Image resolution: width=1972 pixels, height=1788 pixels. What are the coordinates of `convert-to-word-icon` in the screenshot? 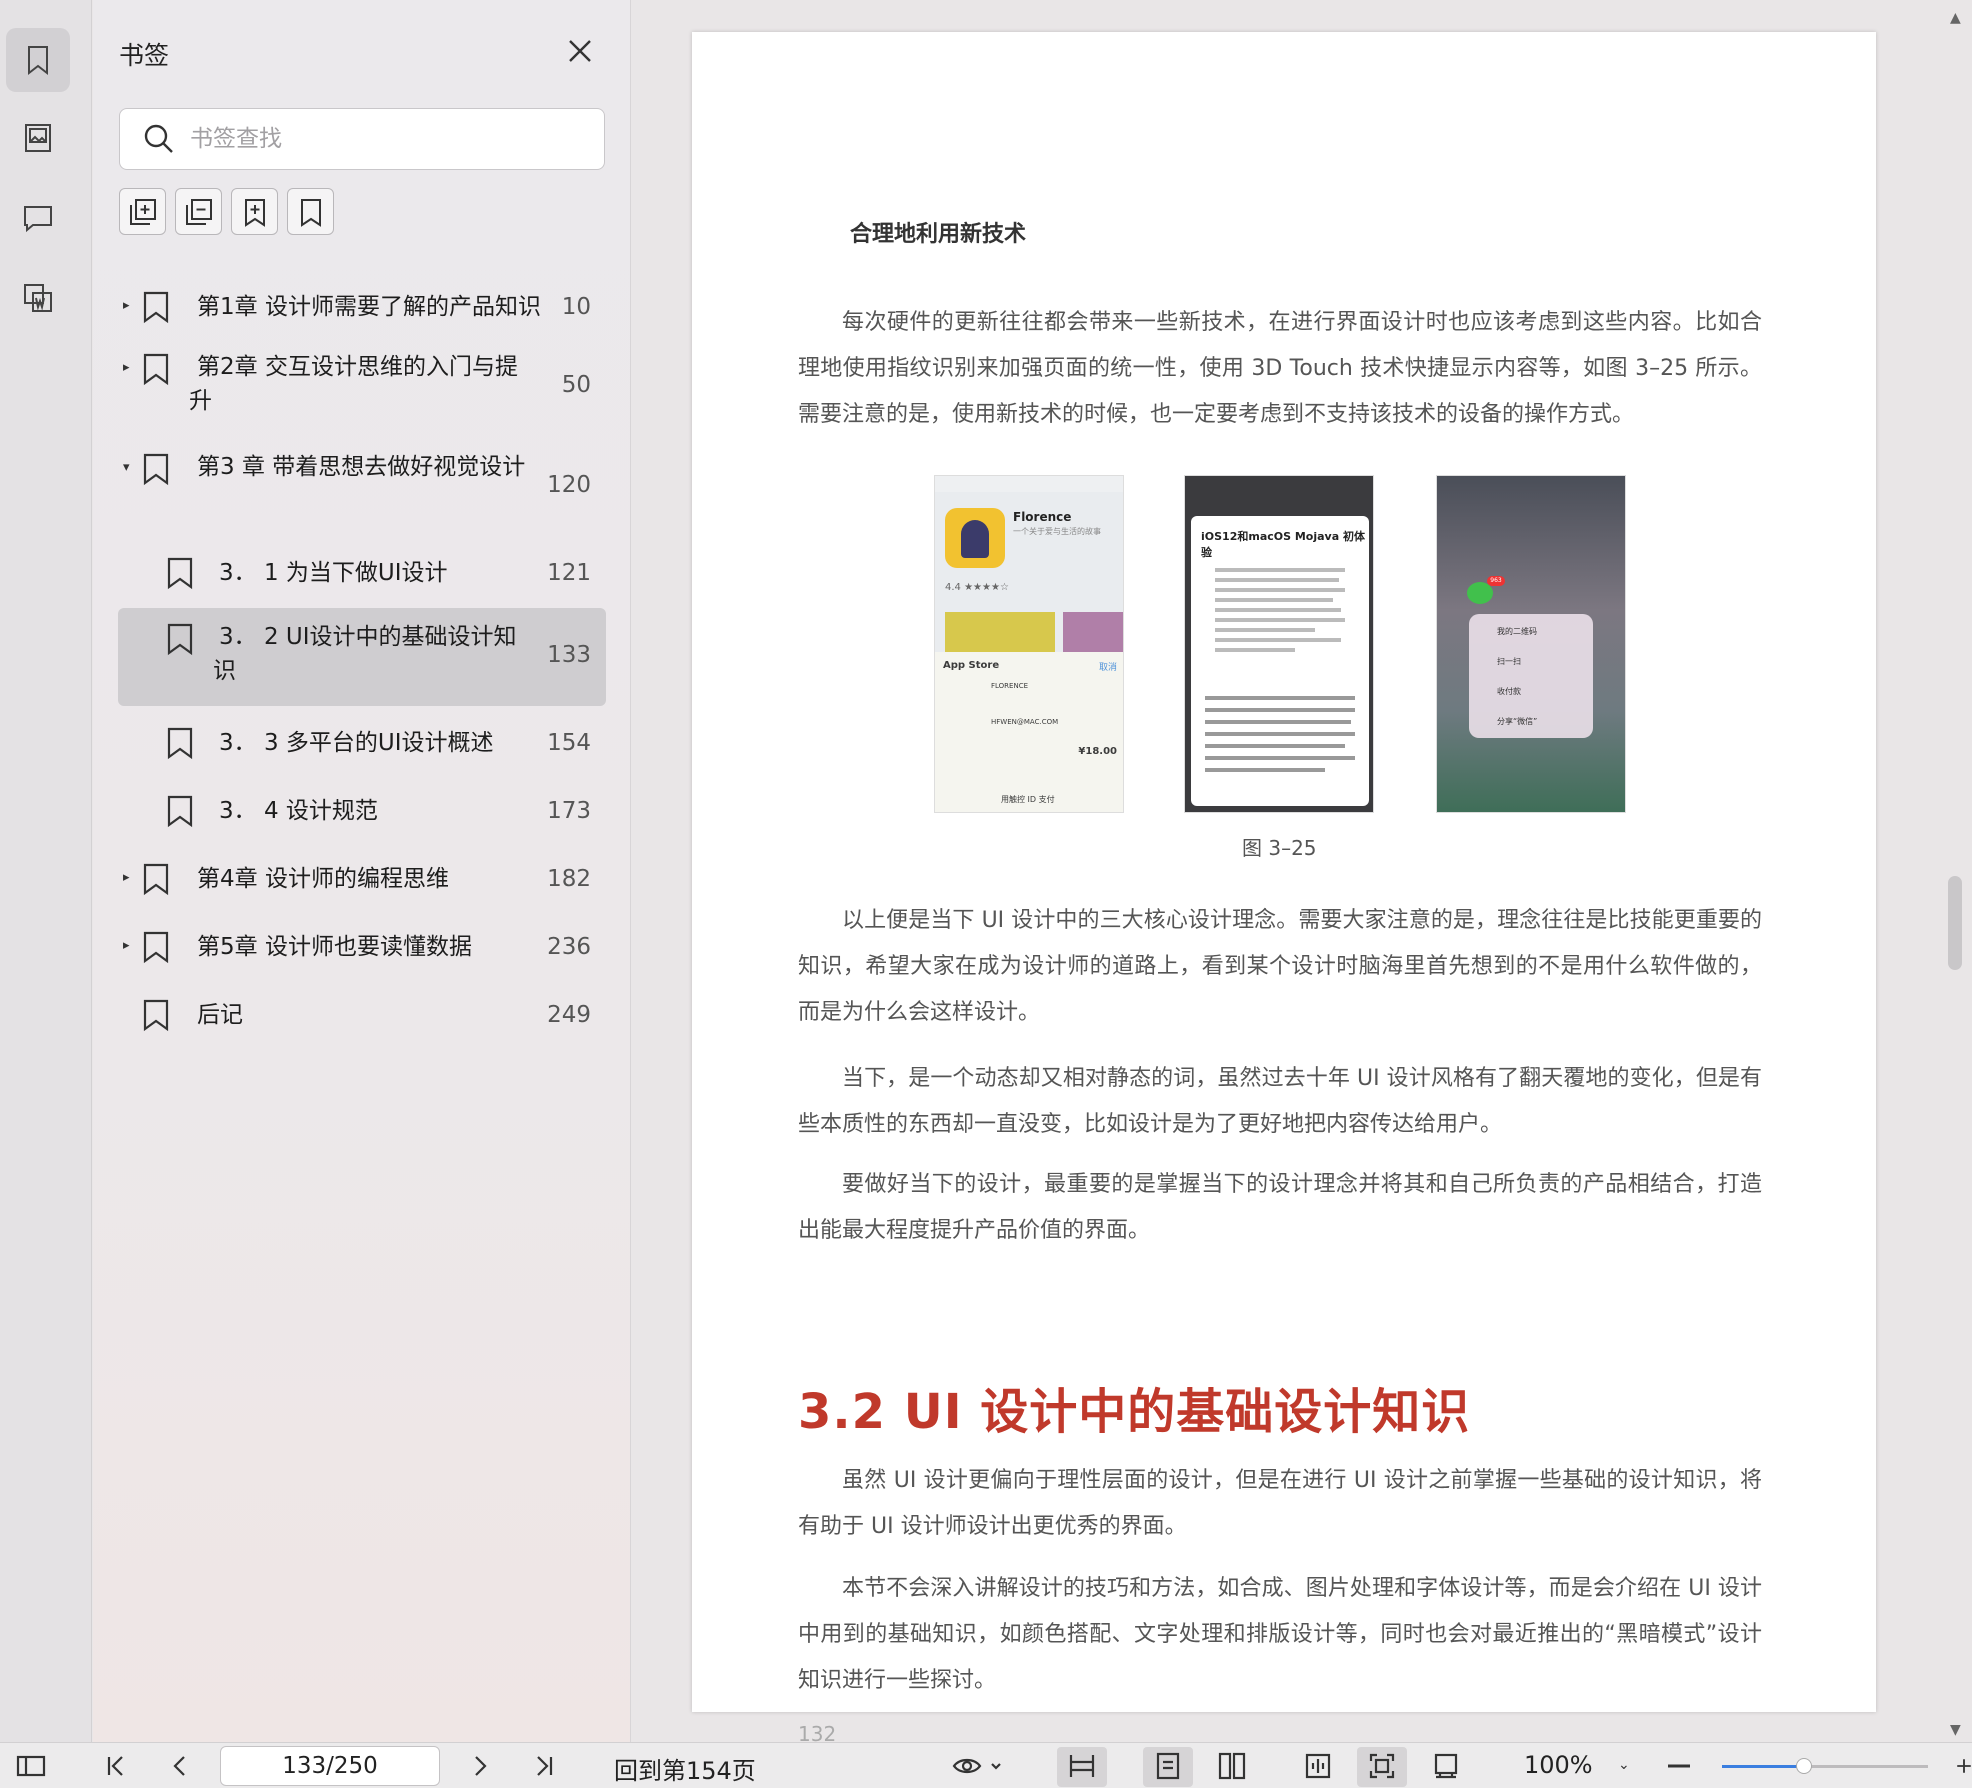 It's located at (38, 298).